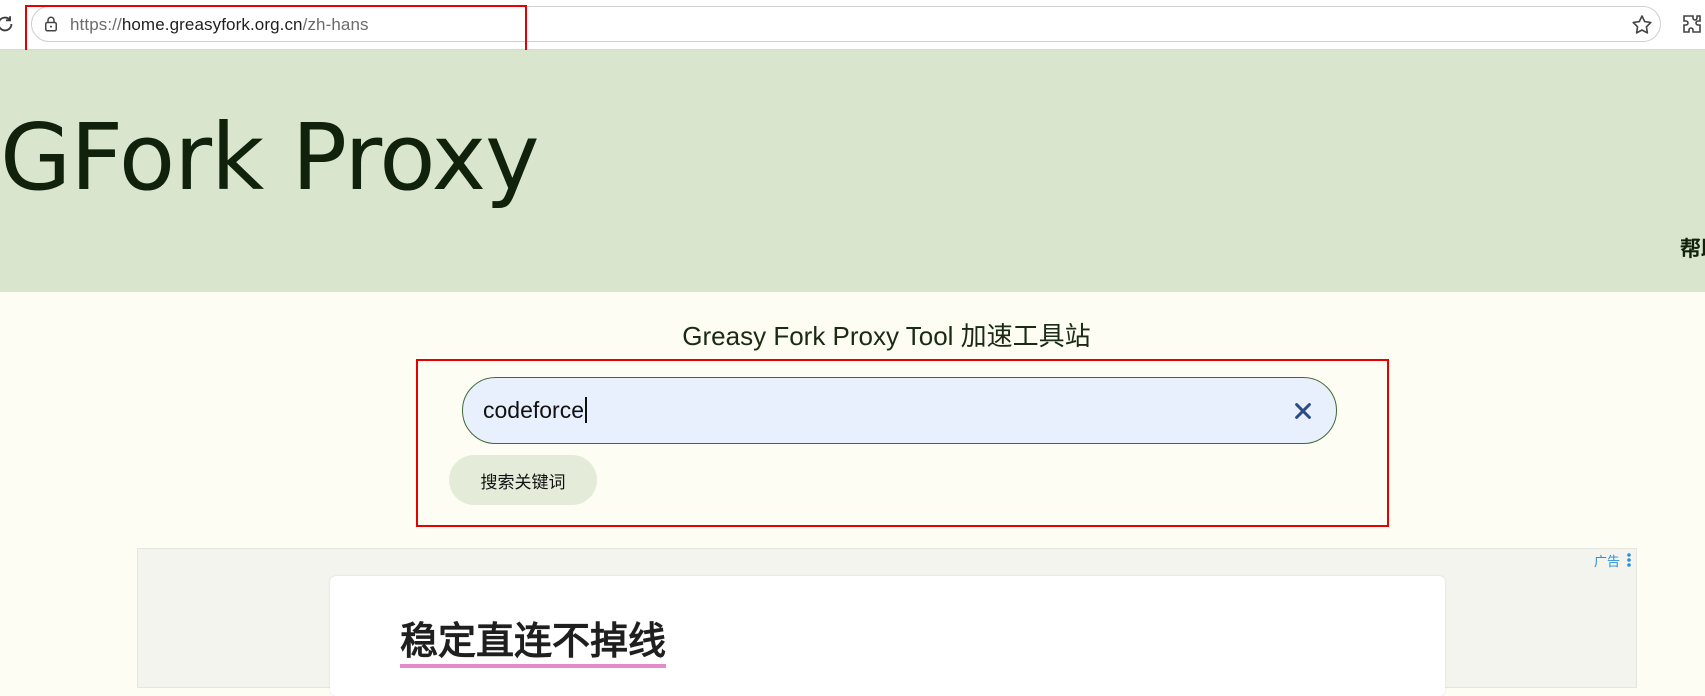  Describe the element at coordinates (335, 24) in the screenshot. I see `url-path: /zh-hans` at that location.